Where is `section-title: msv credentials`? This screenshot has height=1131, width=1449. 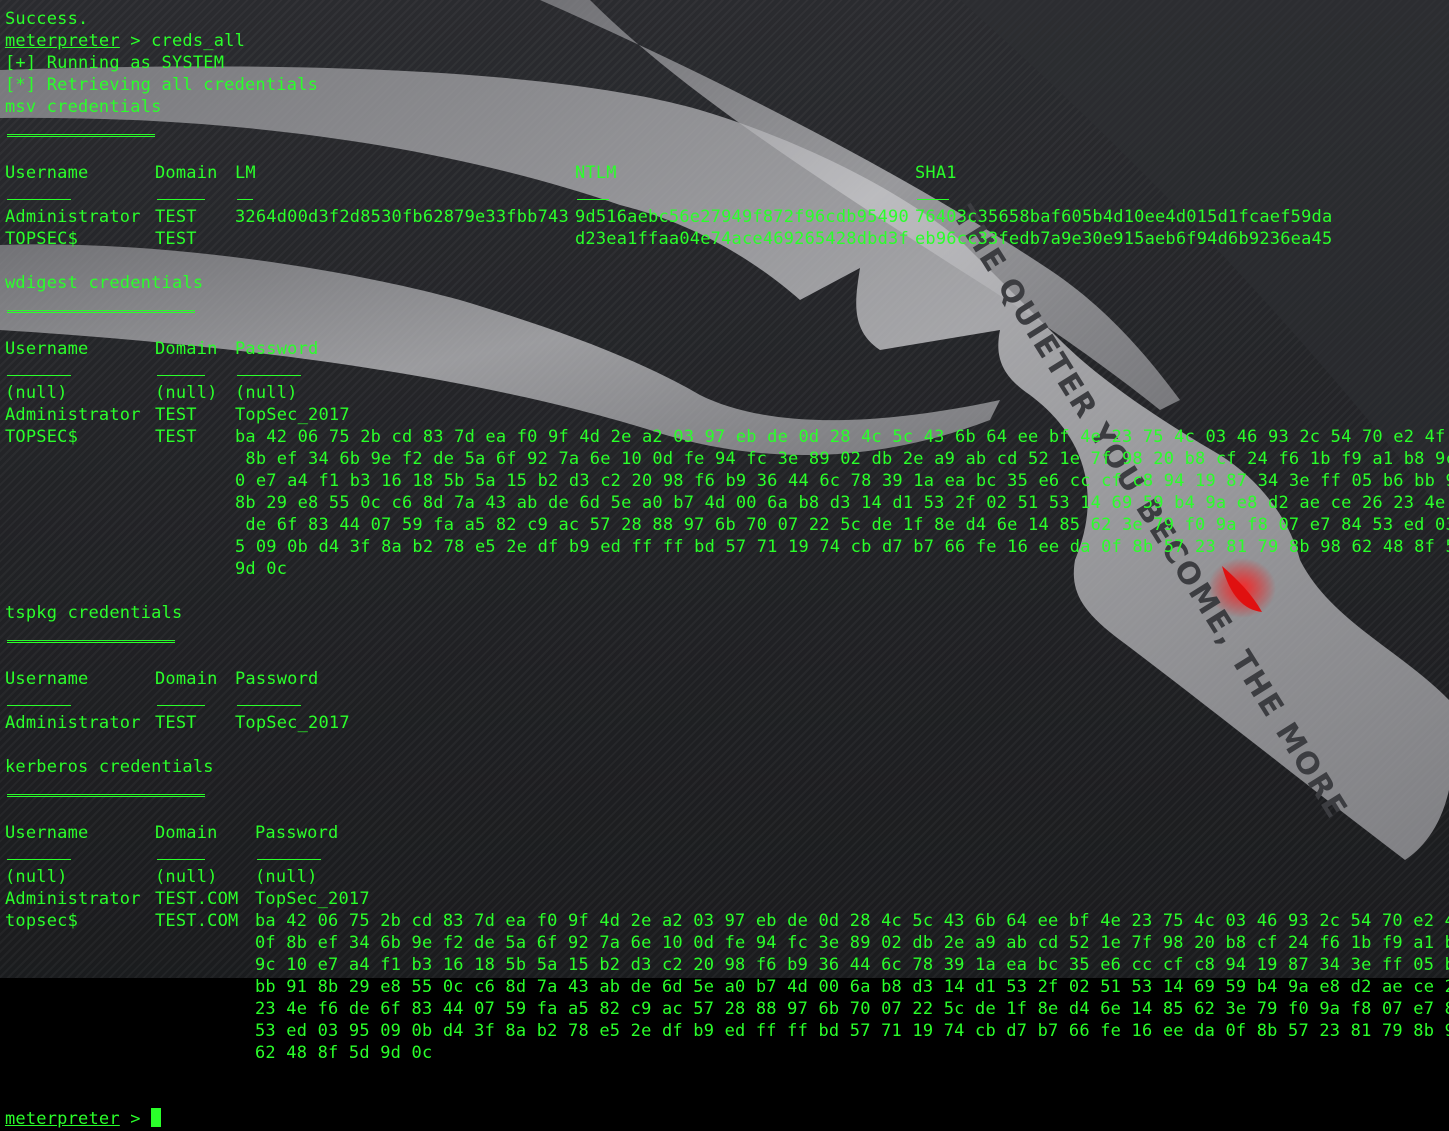
section-title: msv credentials is located at coordinates (83, 107).